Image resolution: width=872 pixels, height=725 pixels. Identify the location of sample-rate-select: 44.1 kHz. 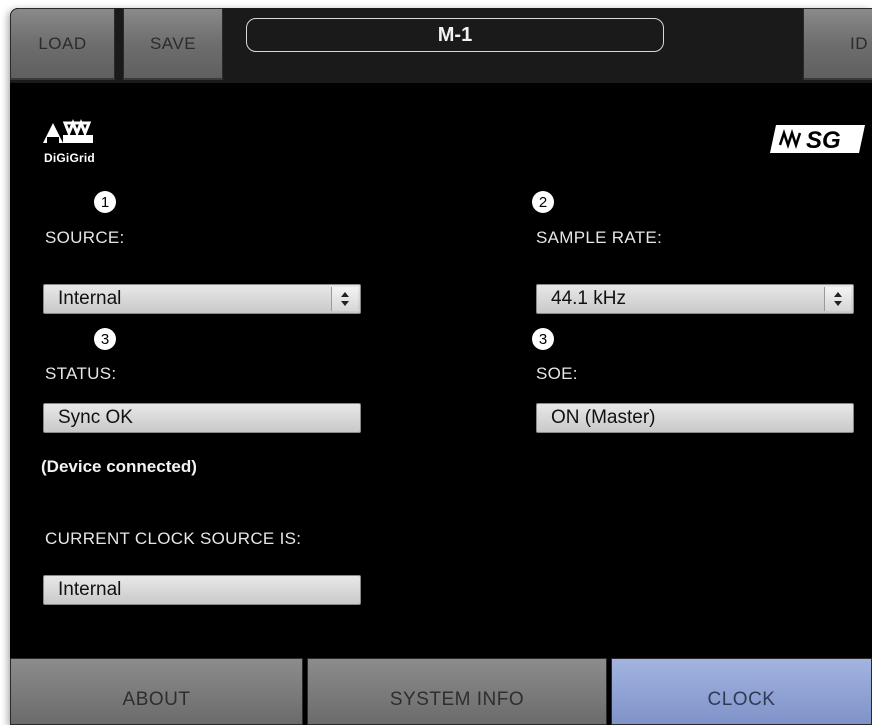
(695, 299).